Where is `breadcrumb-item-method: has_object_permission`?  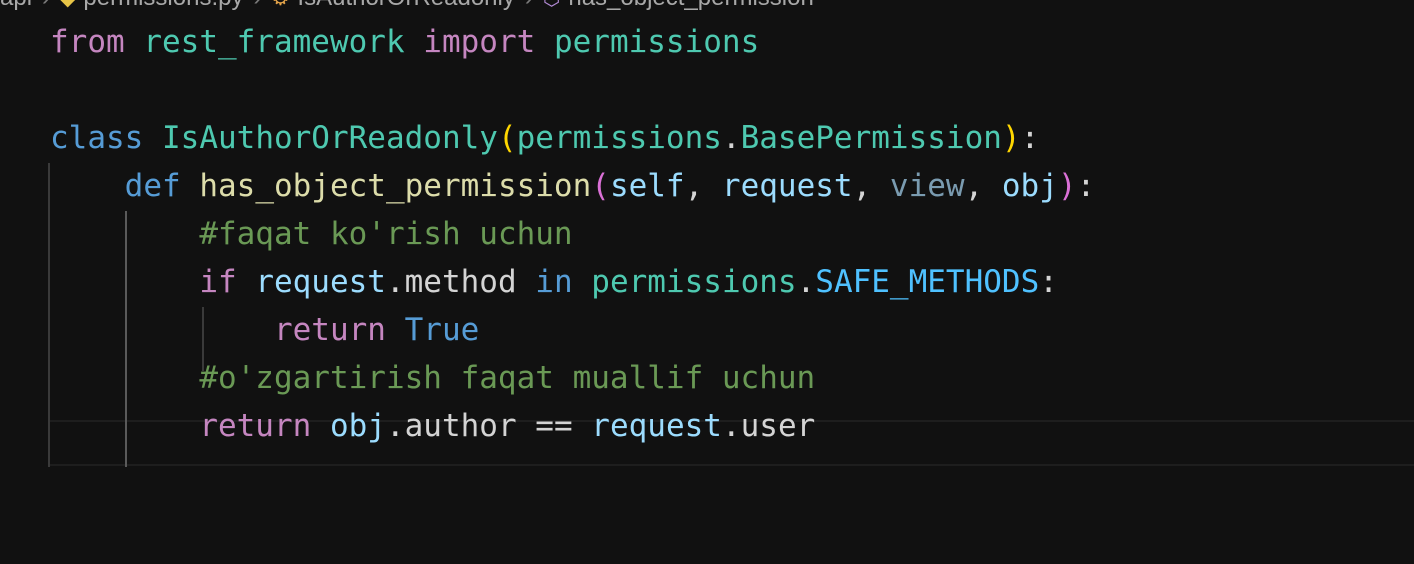 breadcrumb-item-method: has_object_permission is located at coordinates (690, 5).